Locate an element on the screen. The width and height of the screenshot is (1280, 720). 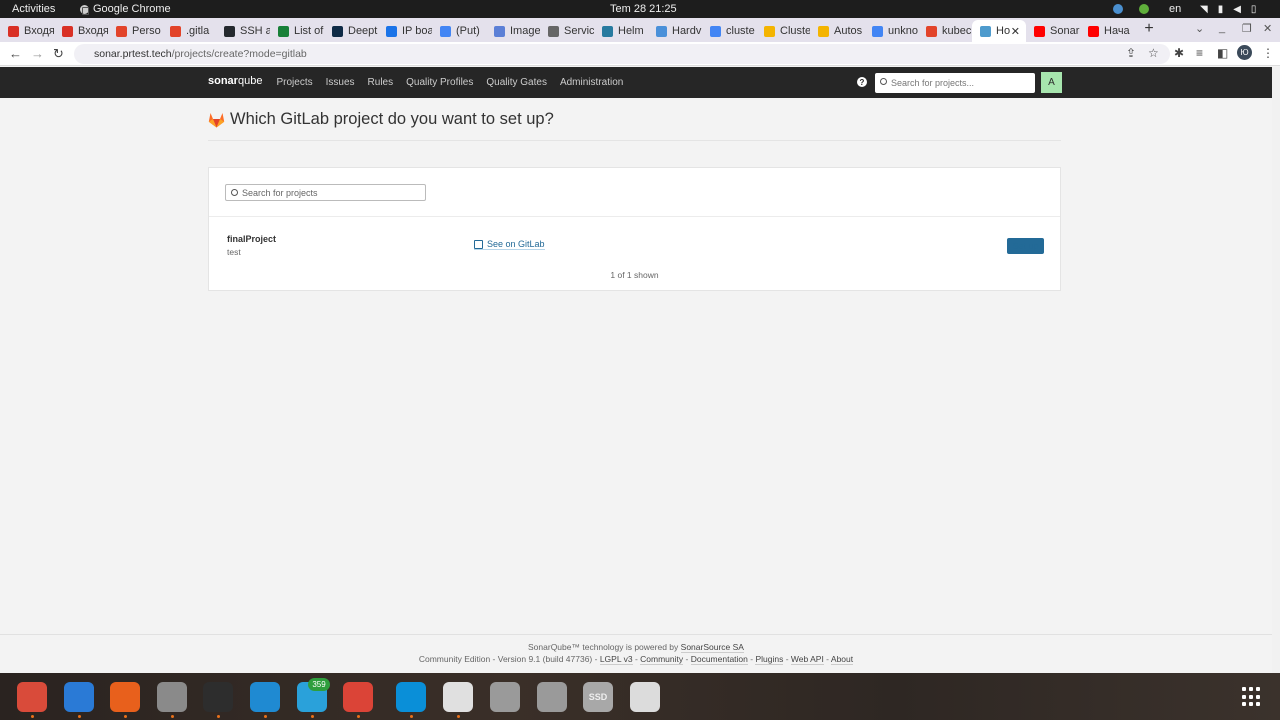
system-status: ◥ ▮ ◀ ▯ is located at coordinates (1228, 9).